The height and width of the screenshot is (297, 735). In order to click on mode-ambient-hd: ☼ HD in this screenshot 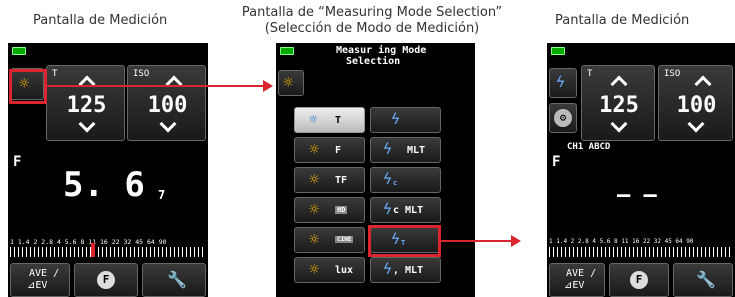, I will do `click(329, 210)`.